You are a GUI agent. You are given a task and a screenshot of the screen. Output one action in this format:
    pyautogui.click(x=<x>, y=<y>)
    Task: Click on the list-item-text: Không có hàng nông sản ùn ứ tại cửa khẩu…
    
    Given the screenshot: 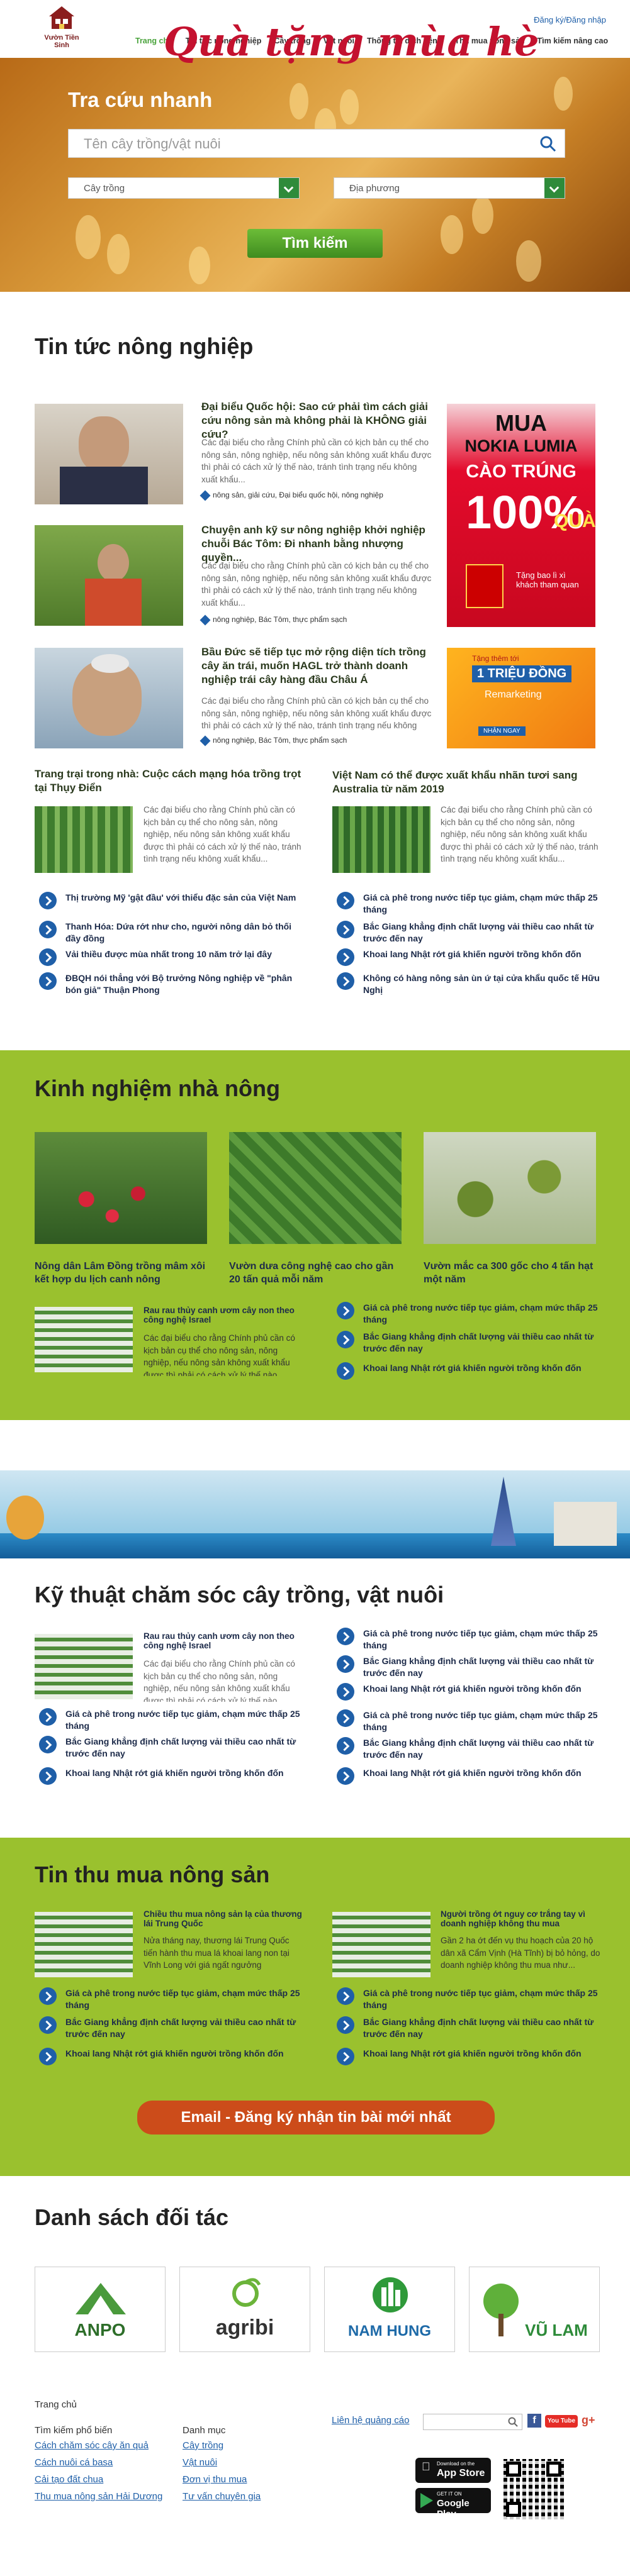 What is the action you would take?
    pyautogui.click(x=482, y=984)
    